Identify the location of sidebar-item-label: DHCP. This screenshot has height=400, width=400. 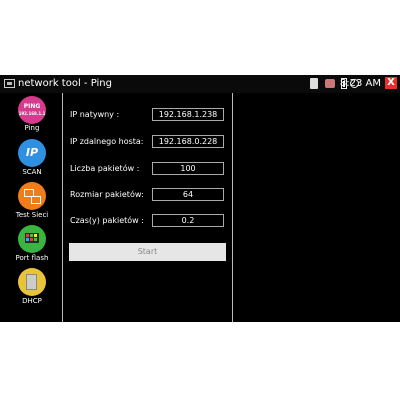
(32, 301).